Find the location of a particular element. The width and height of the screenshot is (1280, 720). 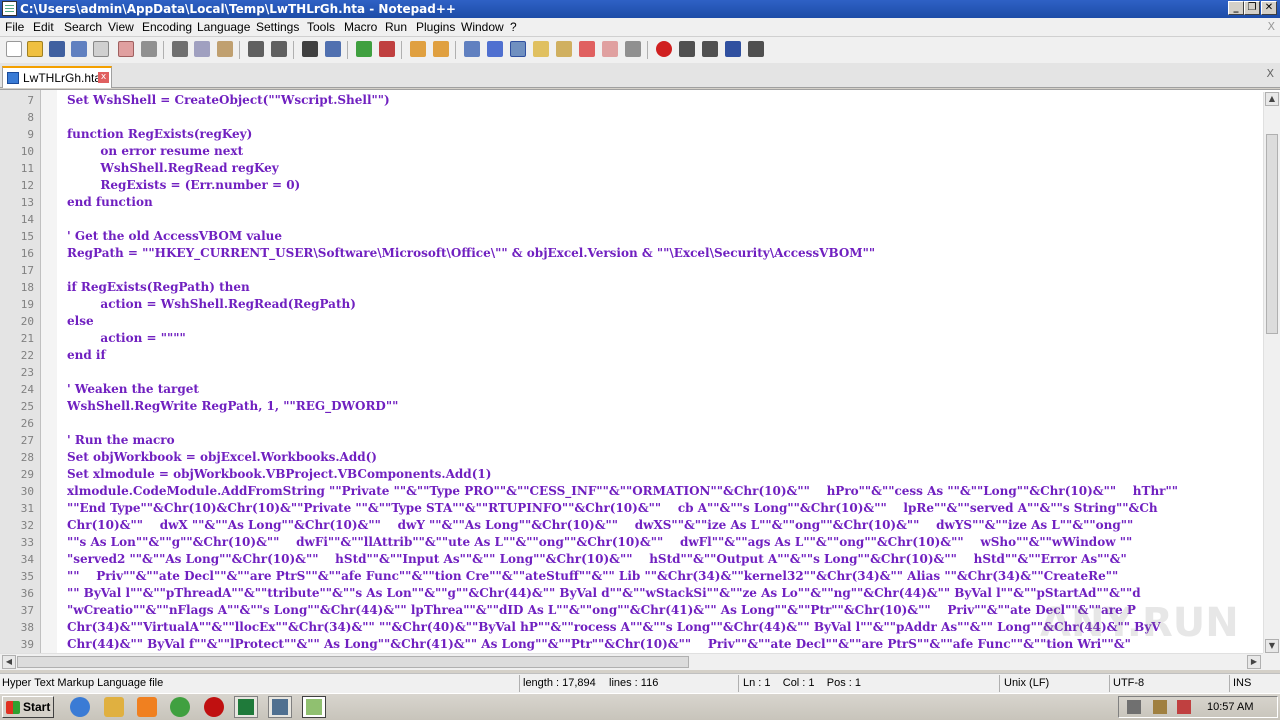

user-defined-lang-icon is located at coordinates (541, 49).